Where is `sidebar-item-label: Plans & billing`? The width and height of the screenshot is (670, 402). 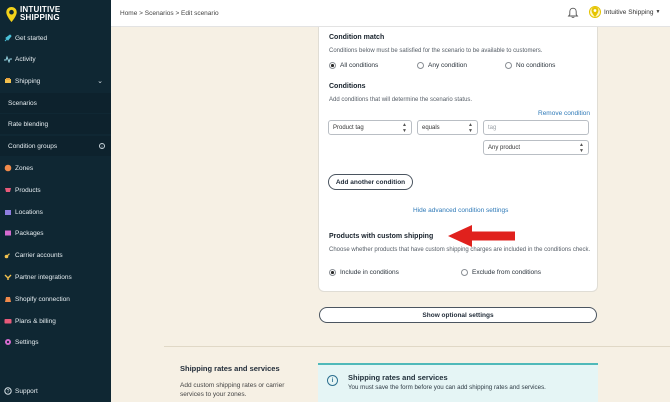 sidebar-item-label: Plans & billing is located at coordinates (35, 321).